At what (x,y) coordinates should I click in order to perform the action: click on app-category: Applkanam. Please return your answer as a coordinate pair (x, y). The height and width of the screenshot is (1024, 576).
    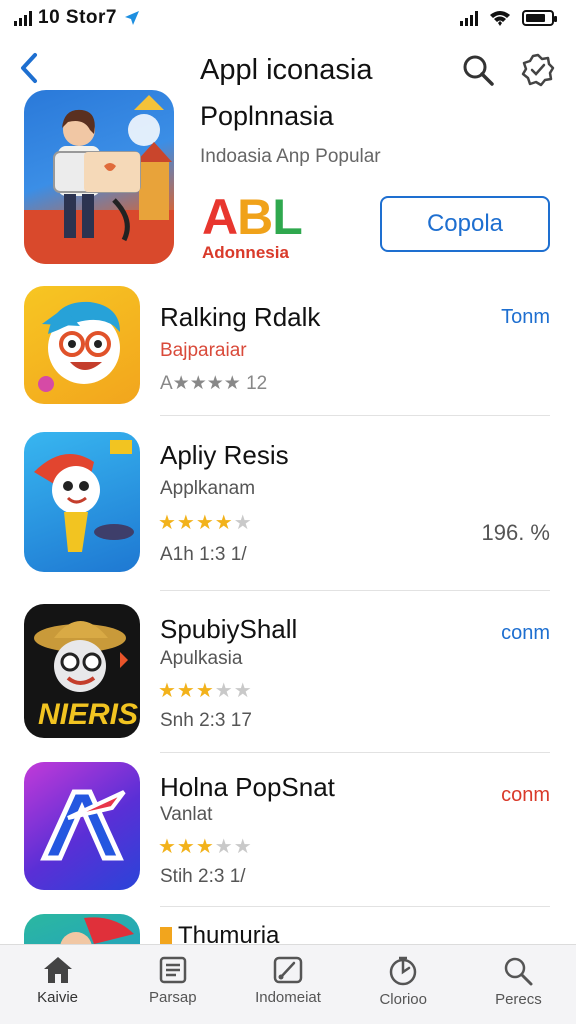
    Looking at the image, I should click on (208, 488).